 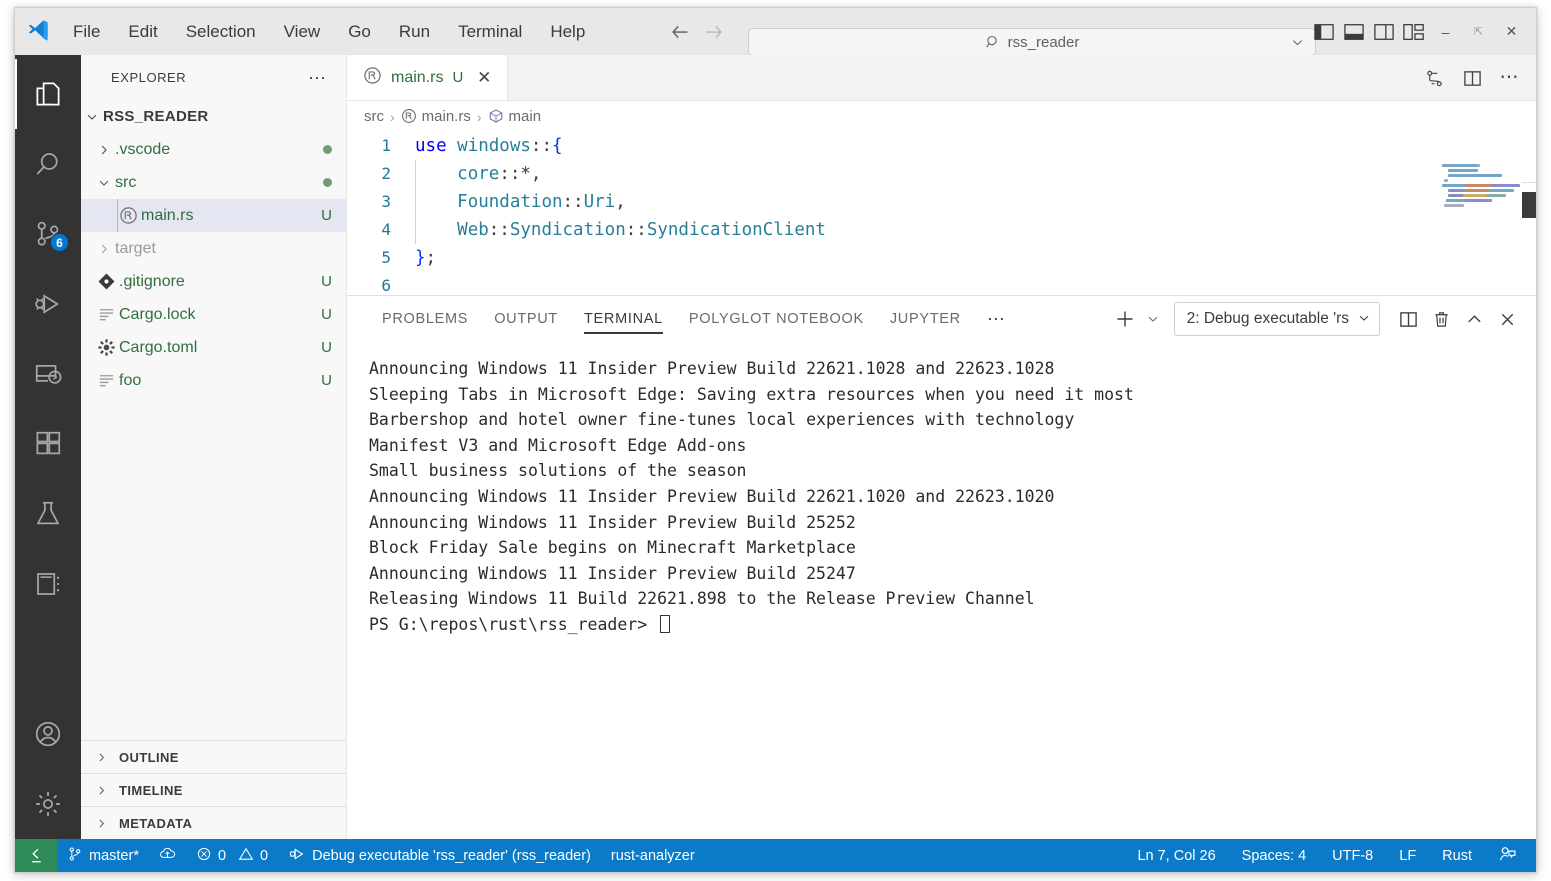 What do you see at coordinates (941, 258) in the screenshot?
I see `code-line: 5 };` at bounding box center [941, 258].